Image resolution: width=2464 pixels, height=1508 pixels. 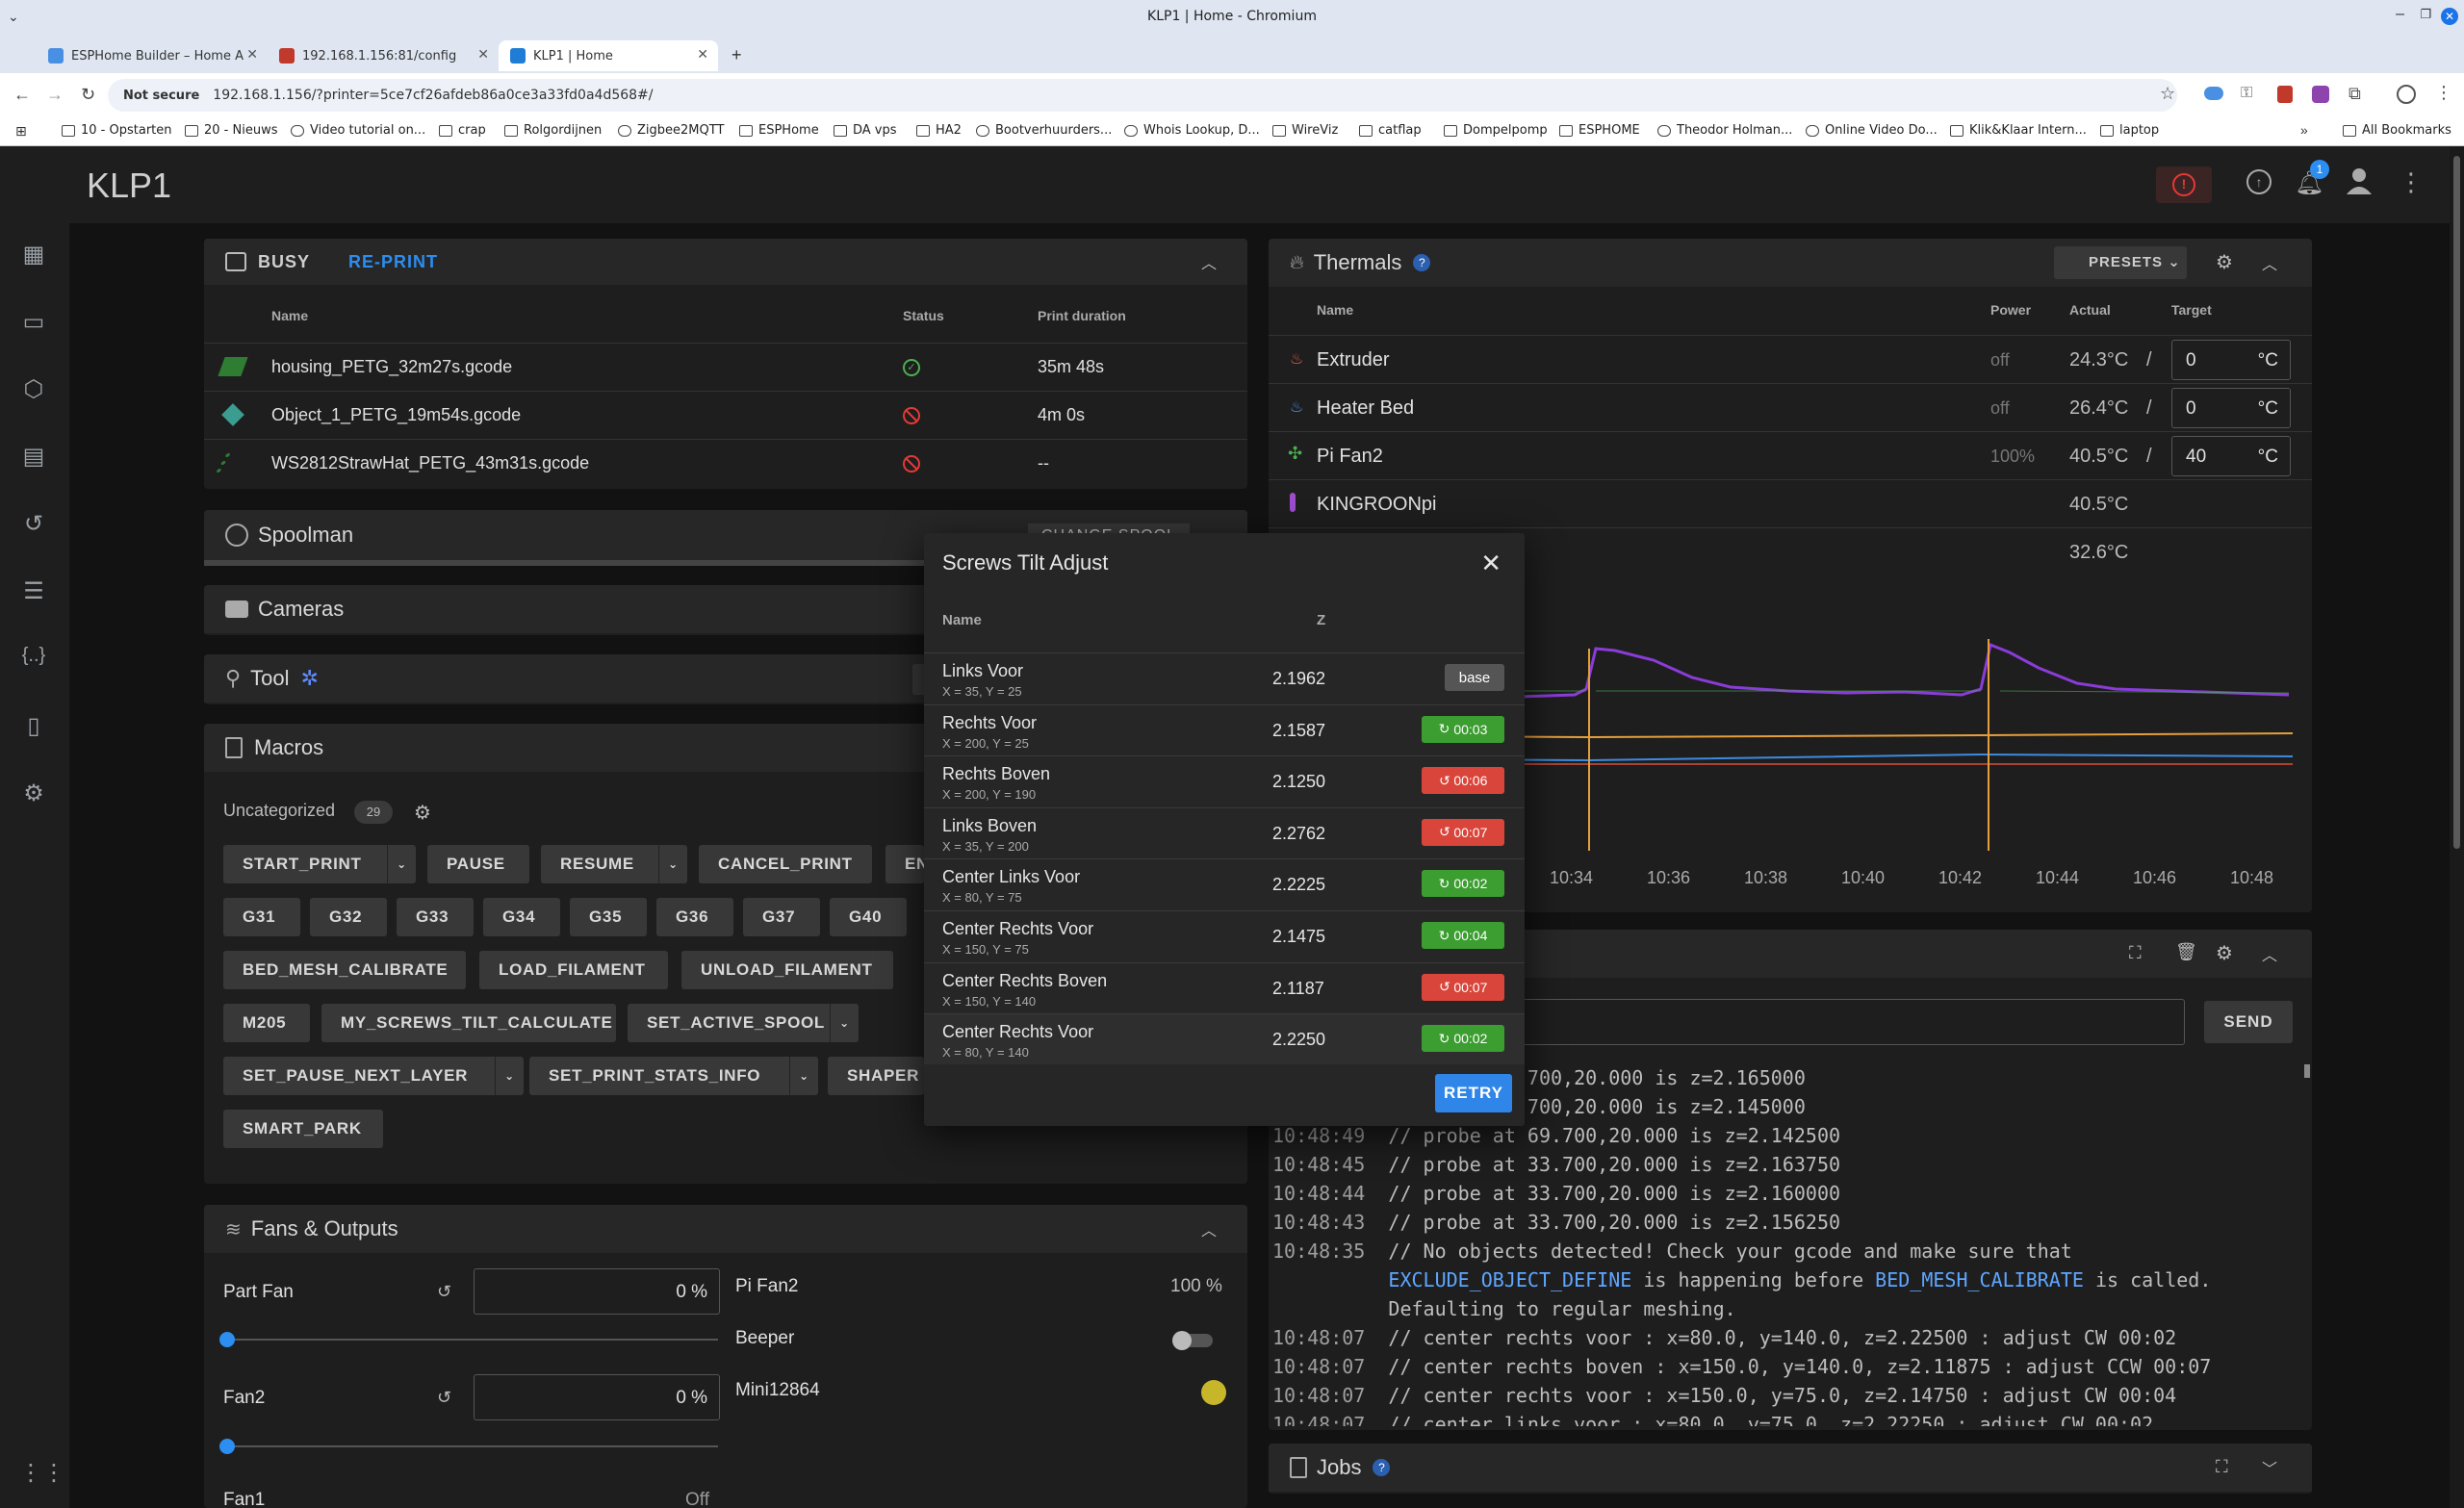 I want to click on led-color-swatch, so click(x=1213, y=1392).